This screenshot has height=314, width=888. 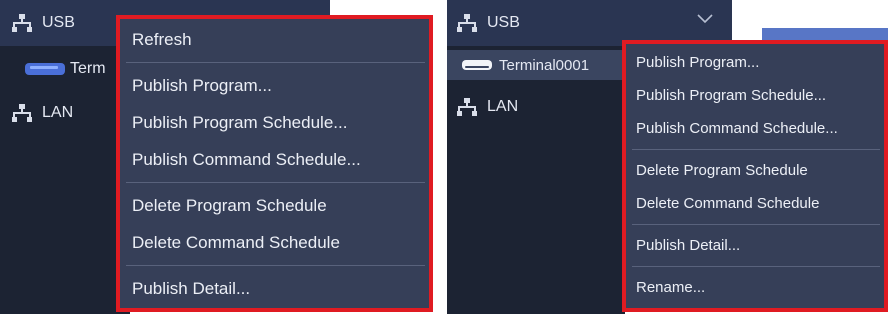 I want to click on tree-item-terminal0001: Terminal0001, so click(x=536, y=65).